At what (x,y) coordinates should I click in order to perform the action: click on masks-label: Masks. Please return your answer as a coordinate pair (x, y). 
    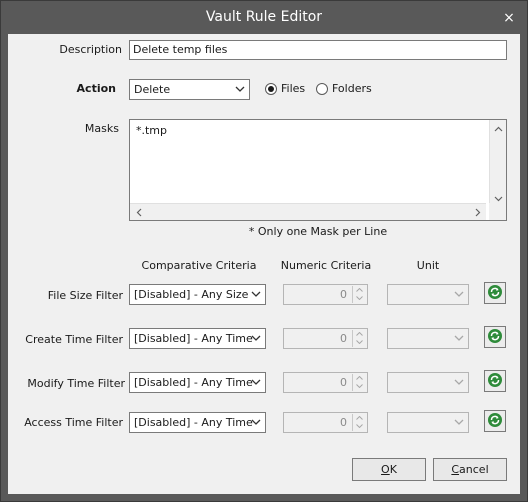
    Looking at the image, I should click on (101, 128).